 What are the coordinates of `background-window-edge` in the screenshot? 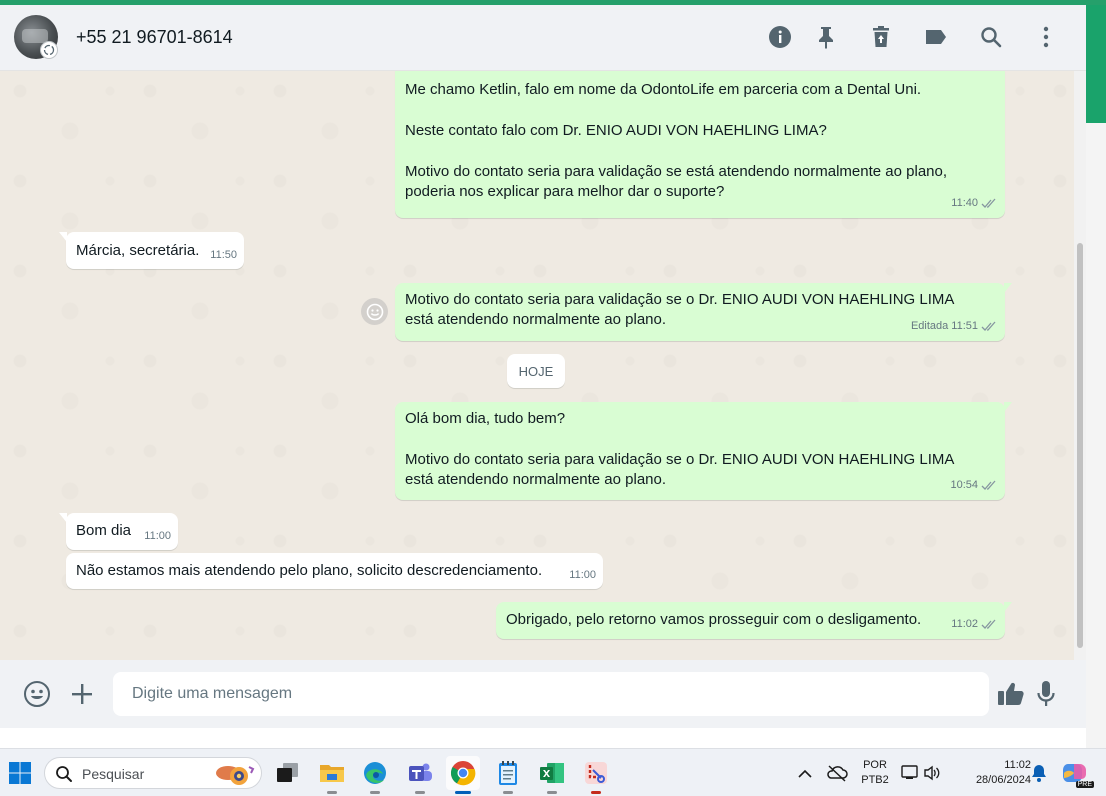 It's located at (1096, 64).